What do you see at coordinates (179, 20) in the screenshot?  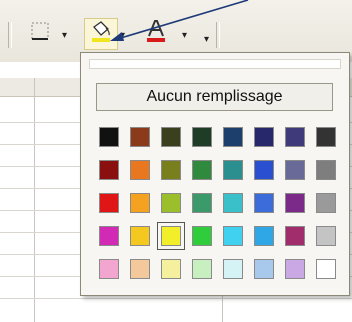 I see `annotation-arrow` at bounding box center [179, 20].